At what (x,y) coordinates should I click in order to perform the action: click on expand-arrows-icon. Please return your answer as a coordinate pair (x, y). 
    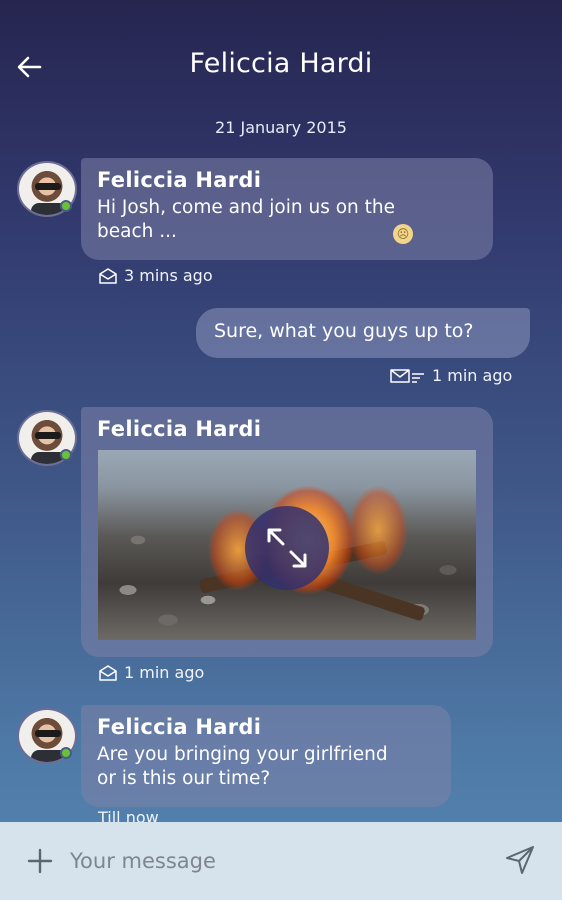
    Looking at the image, I should click on (287, 548).